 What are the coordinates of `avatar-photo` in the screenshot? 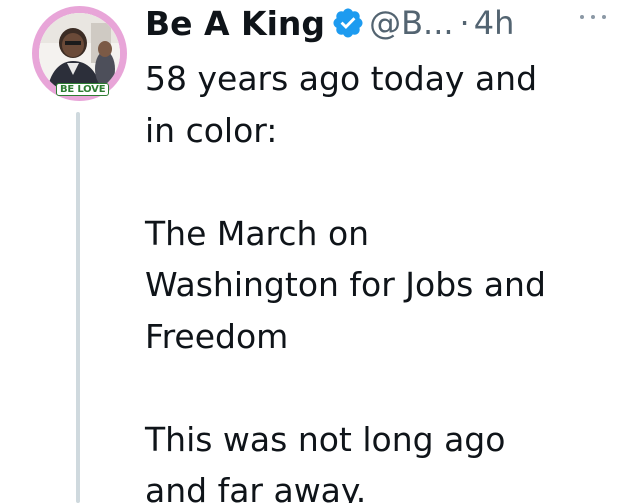 It's located at (79, 53).